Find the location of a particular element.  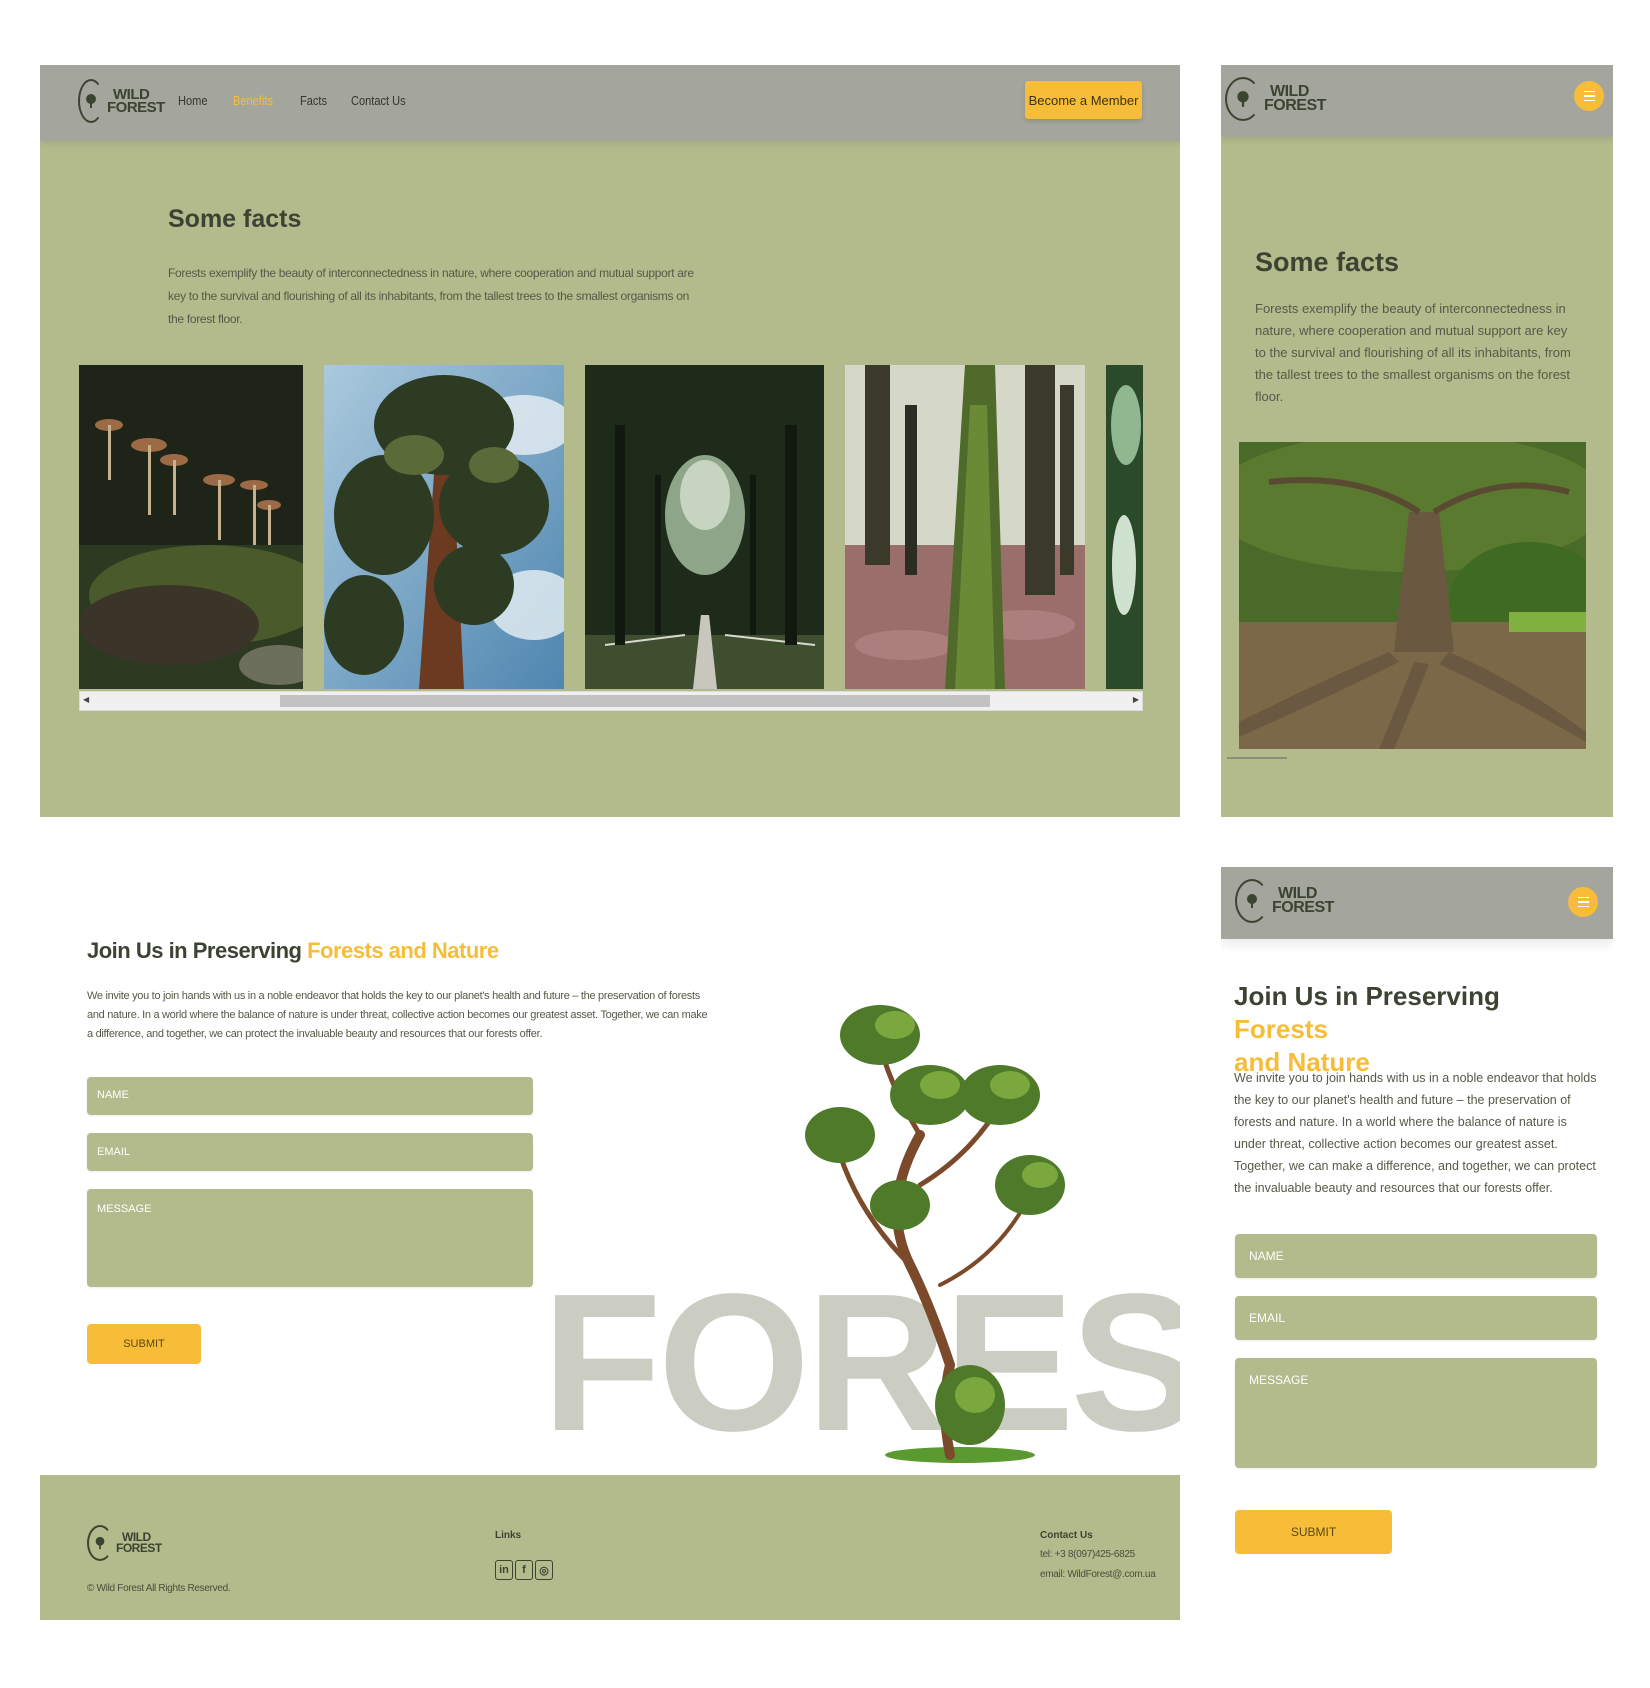

contact-tel: tel: +3 8(097)425-6825 is located at coordinates (1087, 1554).